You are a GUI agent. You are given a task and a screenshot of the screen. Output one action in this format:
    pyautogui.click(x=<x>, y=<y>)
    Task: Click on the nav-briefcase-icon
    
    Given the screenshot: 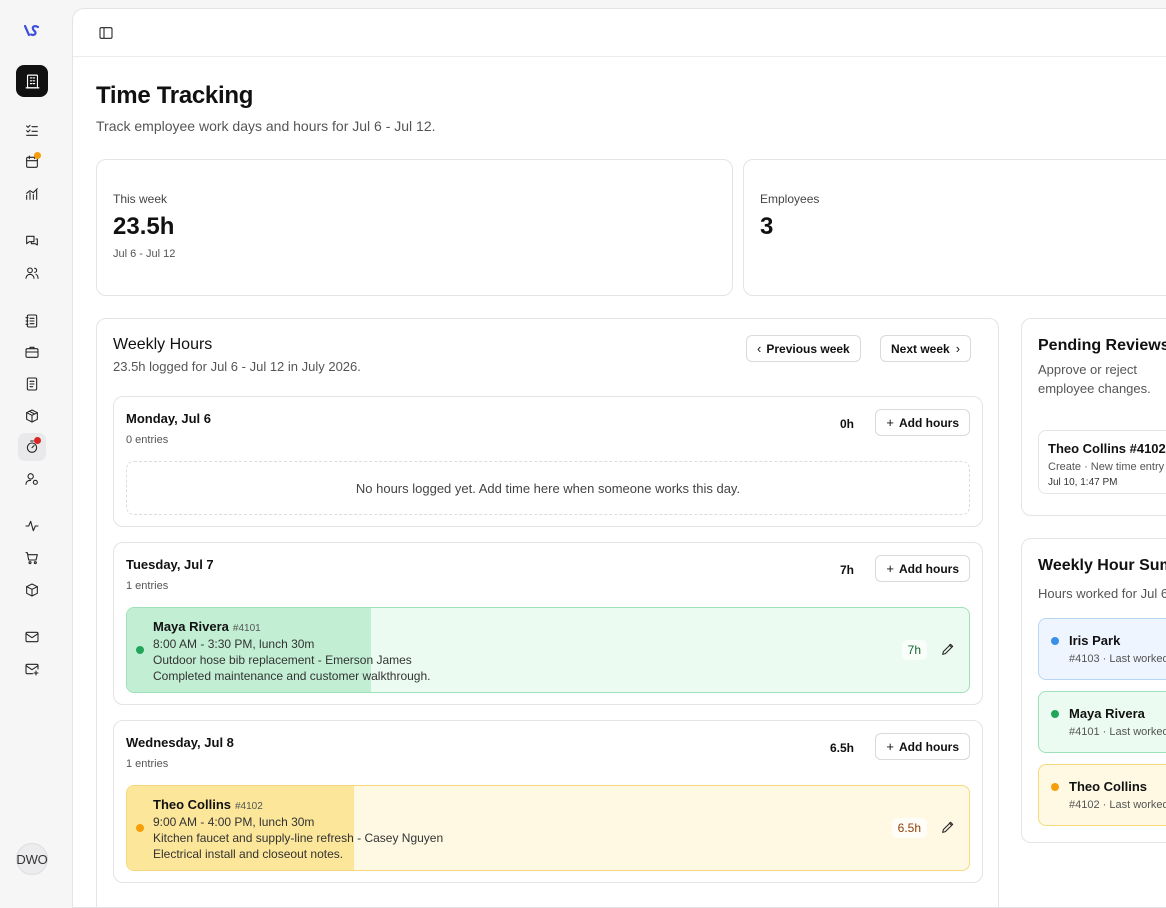 What is the action you would take?
    pyautogui.click(x=32, y=352)
    